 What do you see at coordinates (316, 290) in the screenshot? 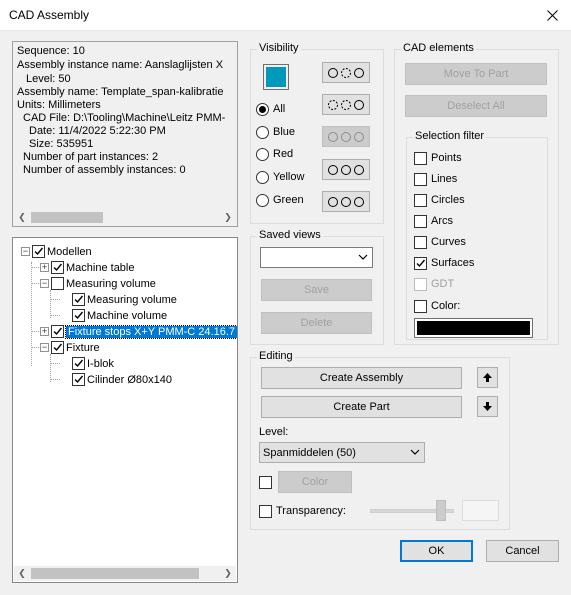
I see `save-view-button: Save` at bounding box center [316, 290].